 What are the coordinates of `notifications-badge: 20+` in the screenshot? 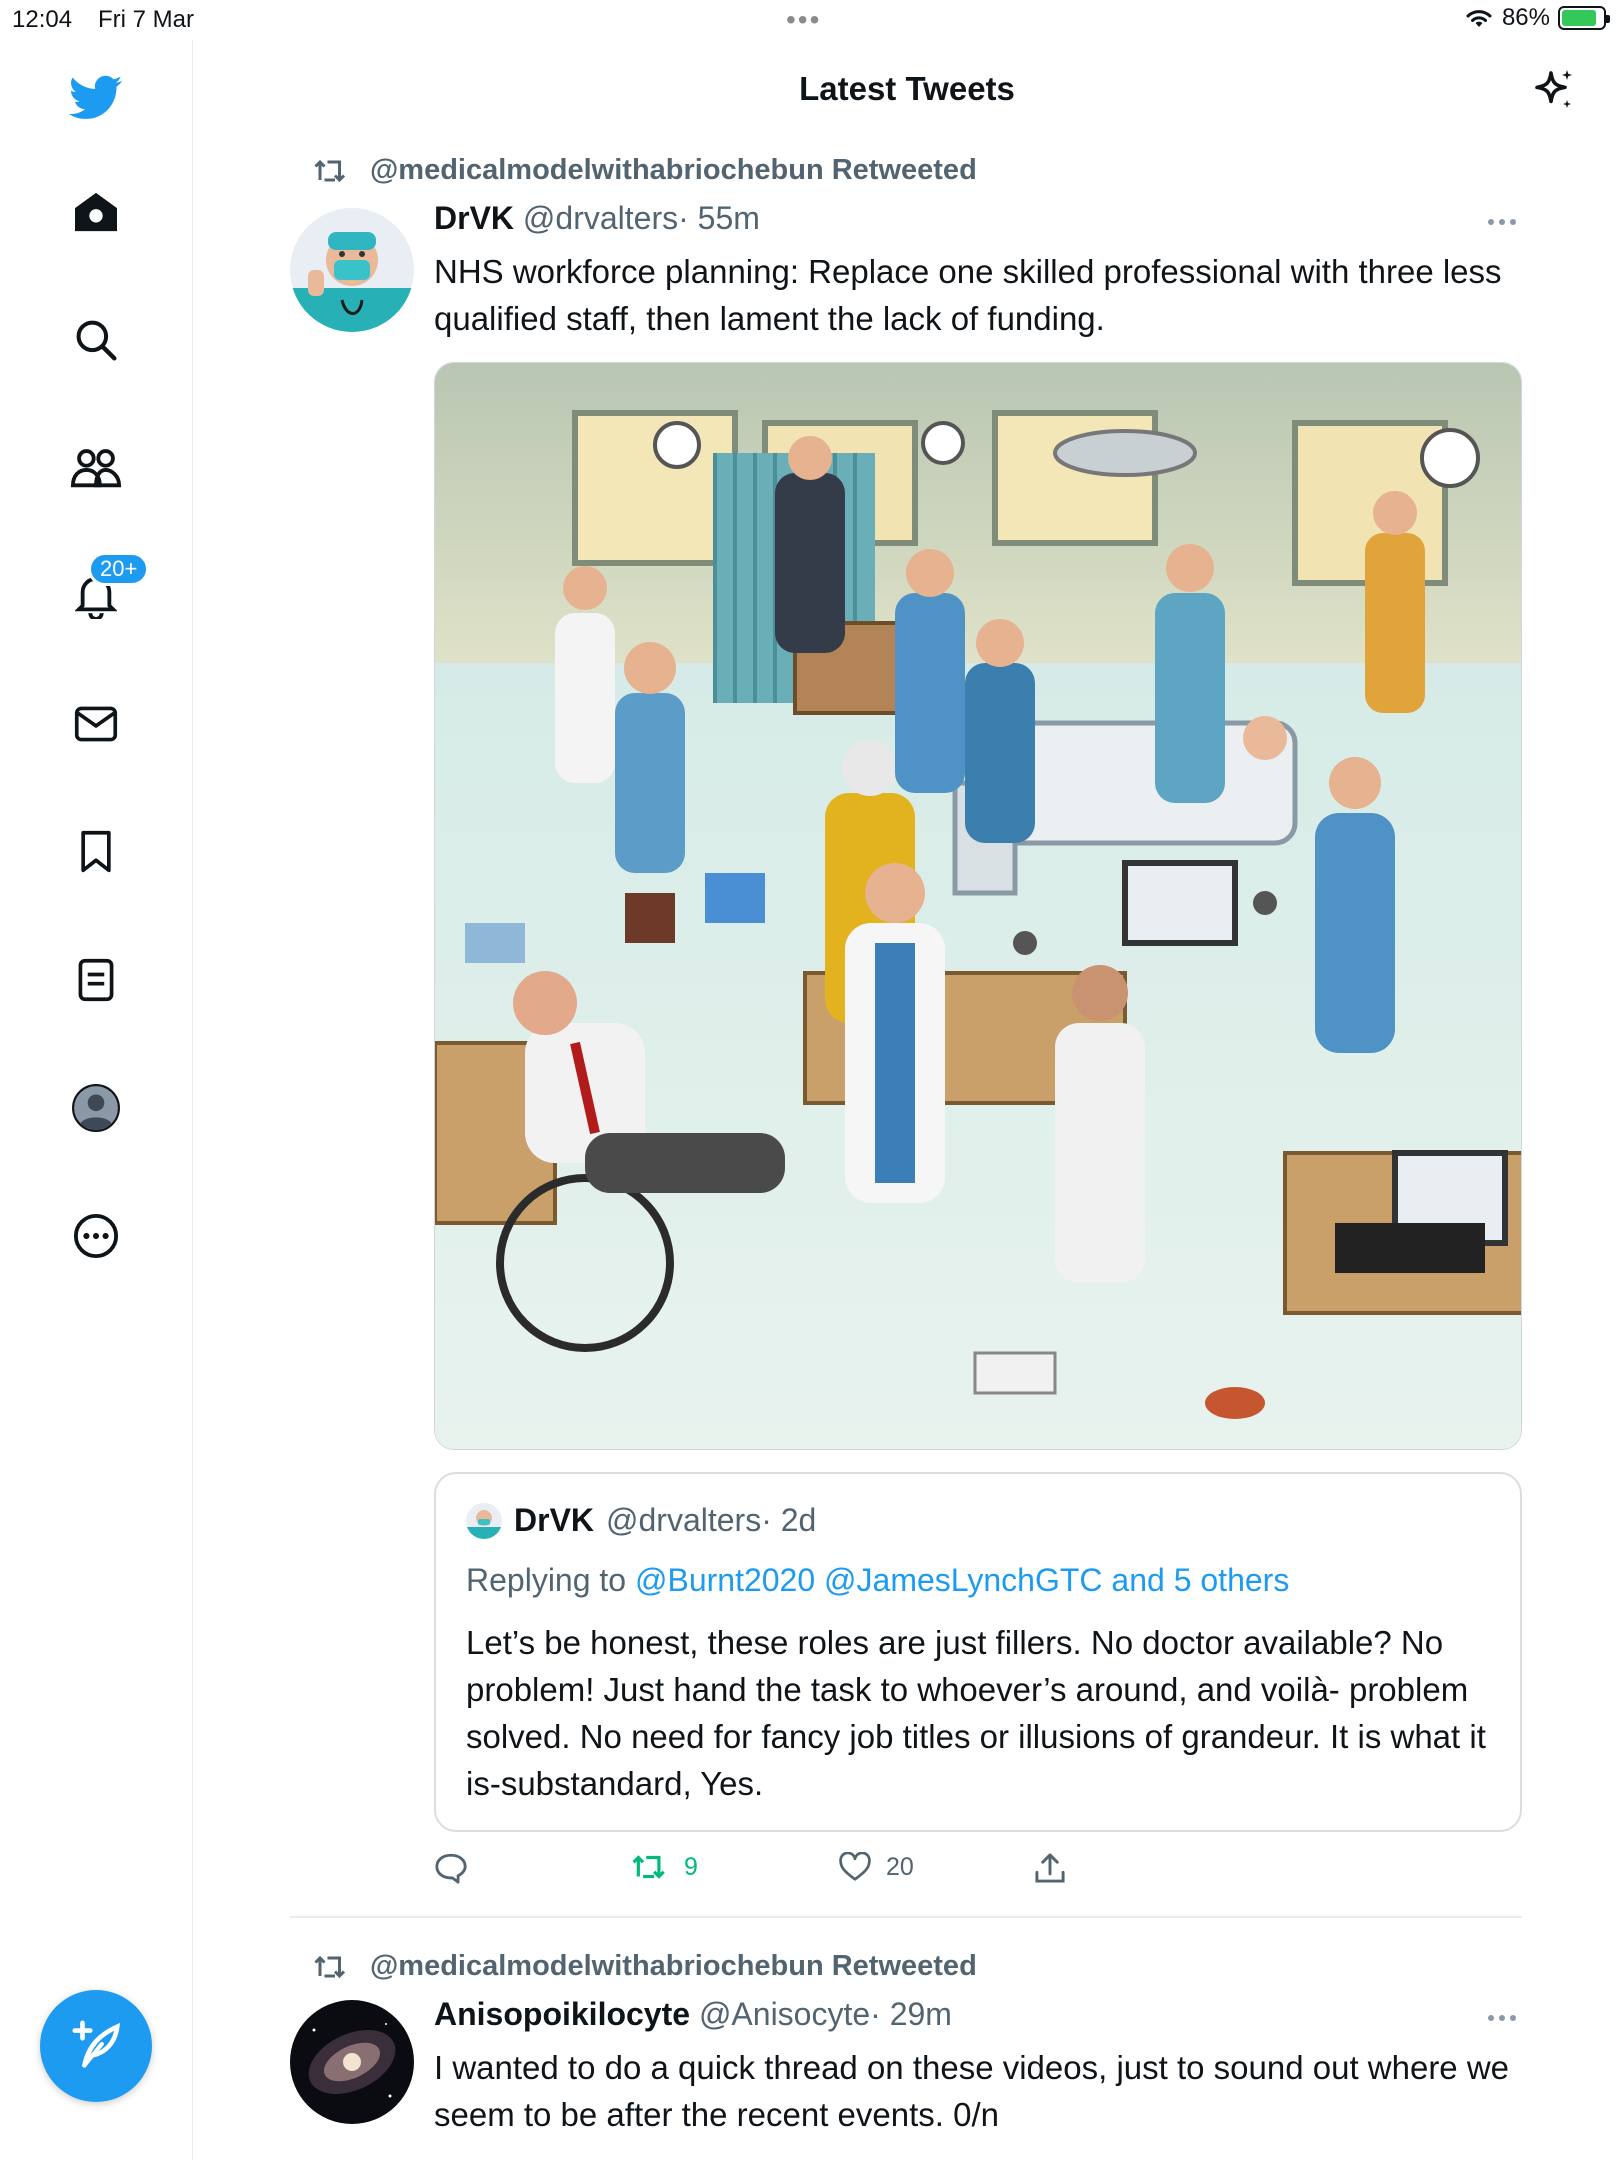 It's located at (119, 569).